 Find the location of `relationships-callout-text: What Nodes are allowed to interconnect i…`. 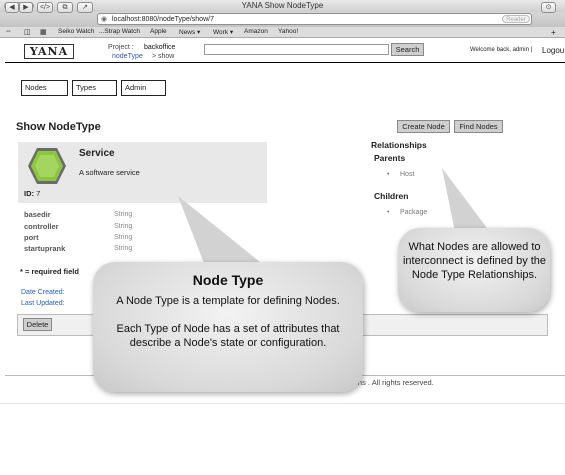

relationships-callout-text: What Nodes are allowed to interconnect i… is located at coordinates (474, 261).